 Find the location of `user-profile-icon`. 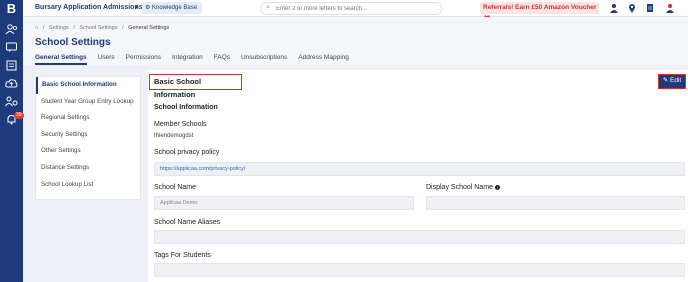

user-profile-icon is located at coordinates (614, 8).